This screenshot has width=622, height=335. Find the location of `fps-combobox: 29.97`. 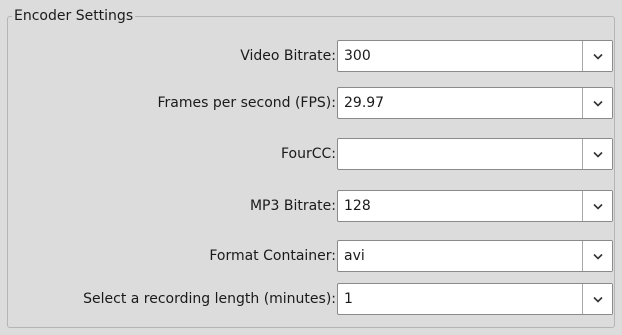

fps-combobox: 29.97 is located at coordinates (475, 103).